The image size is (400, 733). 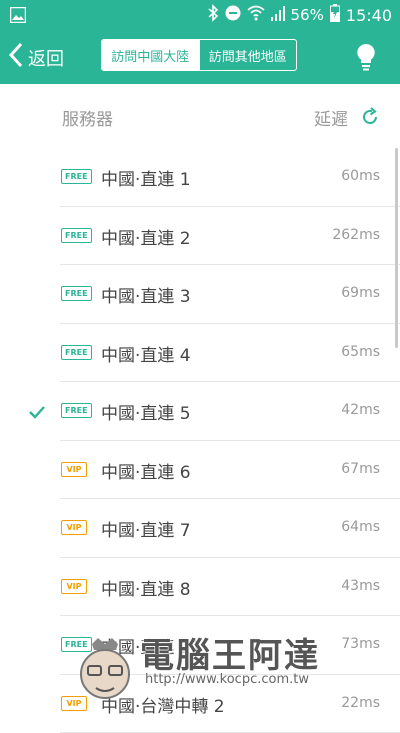 What do you see at coordinates (233, 15) in the screenshot?
I see `do-not-disturb-icon` at bounding box center [233, 15].